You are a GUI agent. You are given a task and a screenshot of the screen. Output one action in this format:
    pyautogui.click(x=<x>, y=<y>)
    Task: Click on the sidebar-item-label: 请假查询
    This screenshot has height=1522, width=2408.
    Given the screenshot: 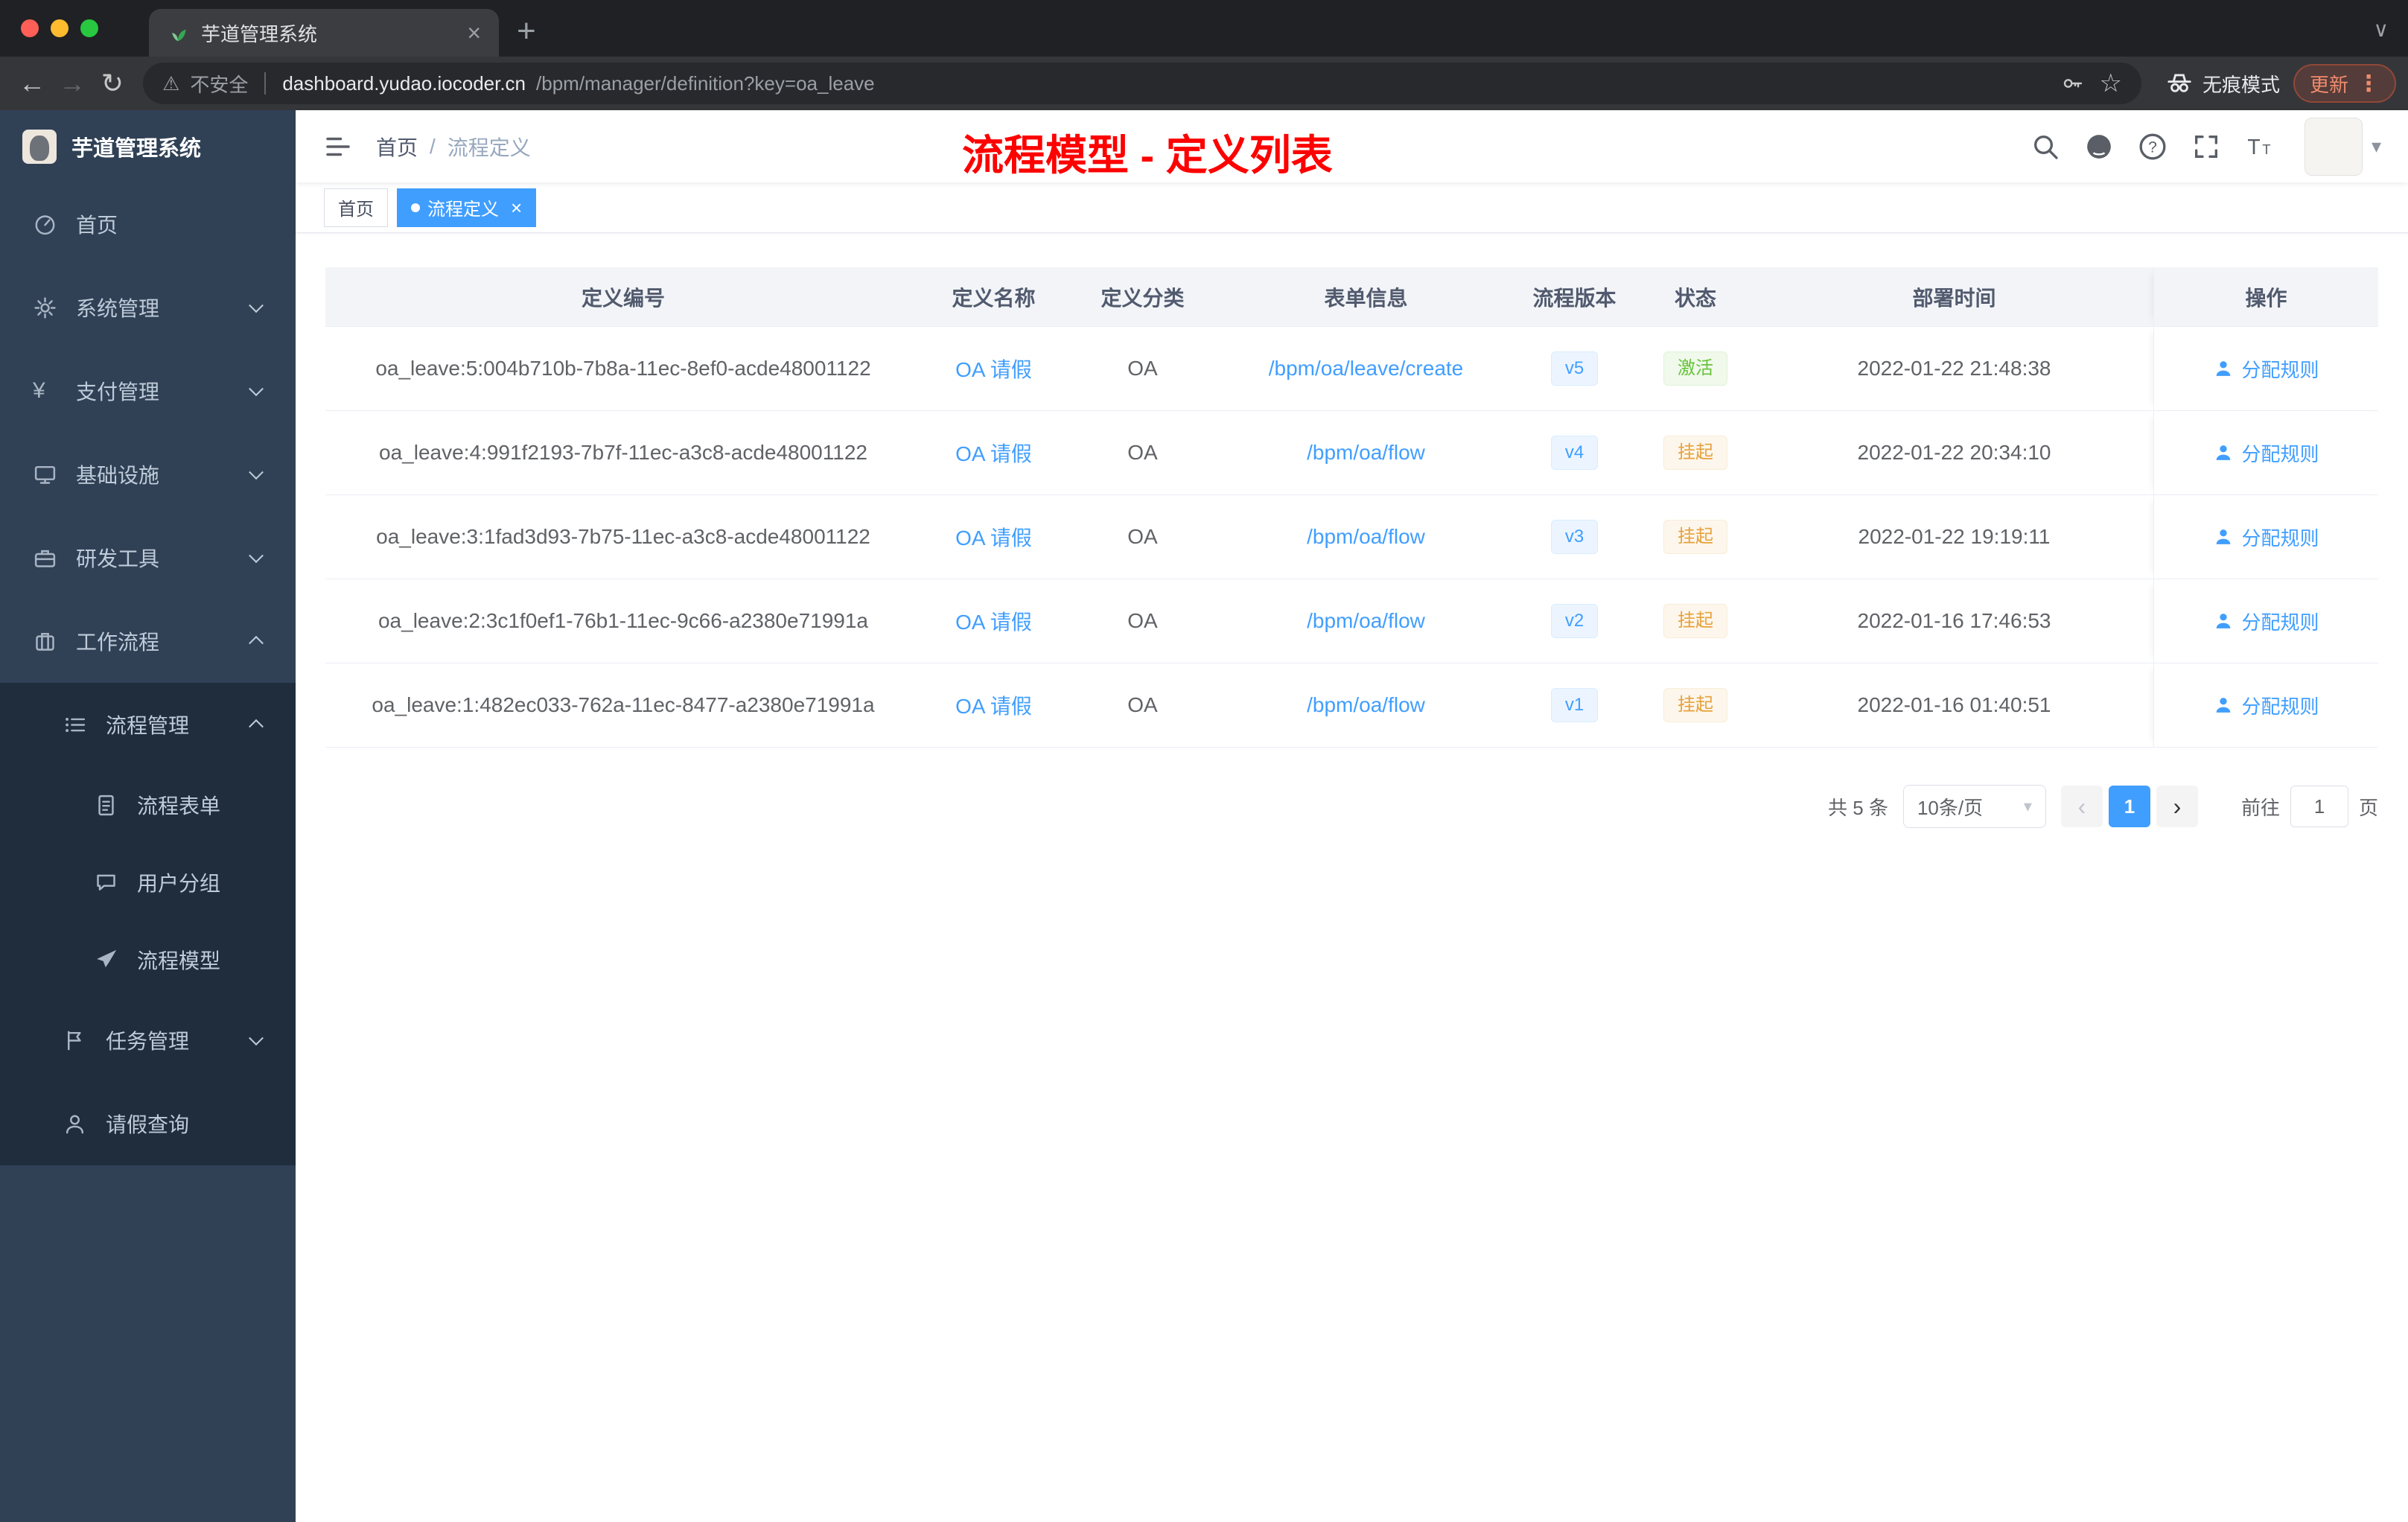 What is the action you would take?
    pyautogui.click(x=148, y=1124)
    